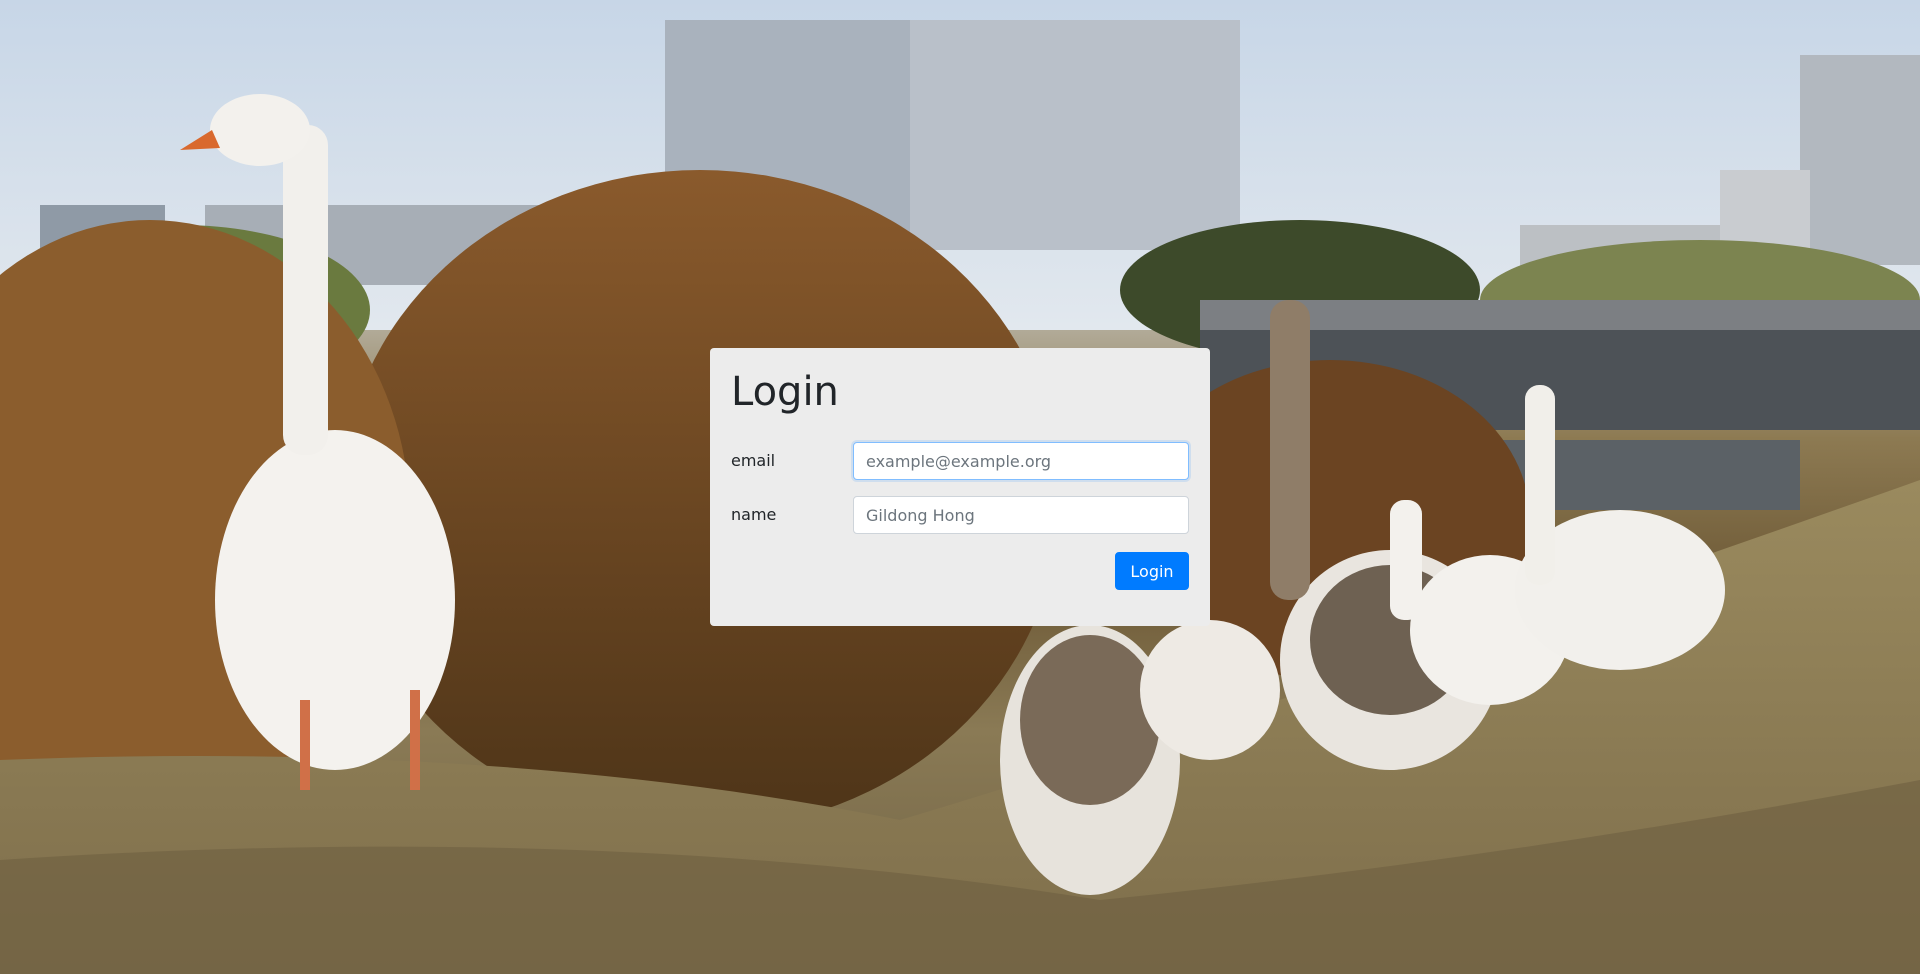  I want to click on name-input, so click(1021, 515).